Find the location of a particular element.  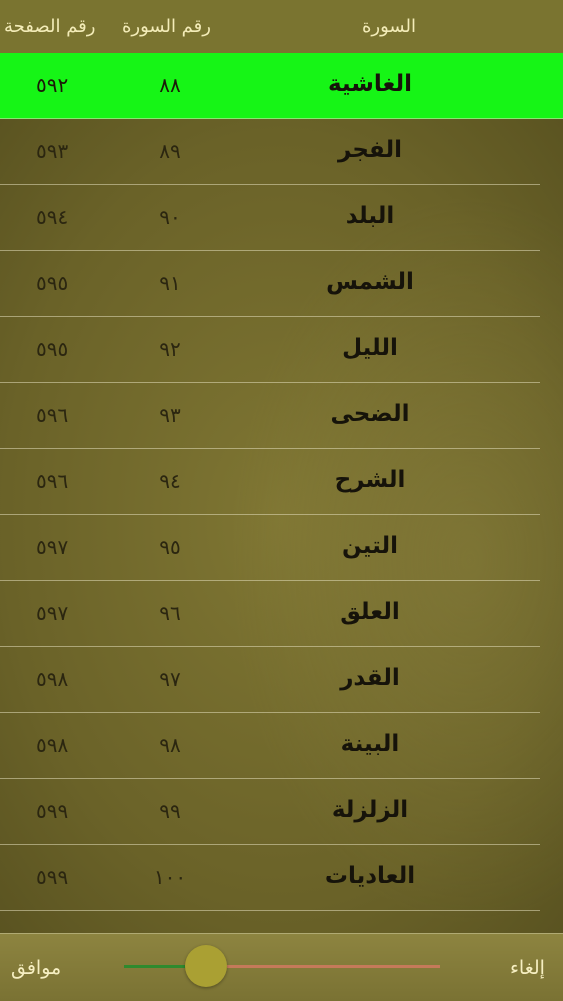

surah-number: ٨٨ is located at coordinates (170, 85).